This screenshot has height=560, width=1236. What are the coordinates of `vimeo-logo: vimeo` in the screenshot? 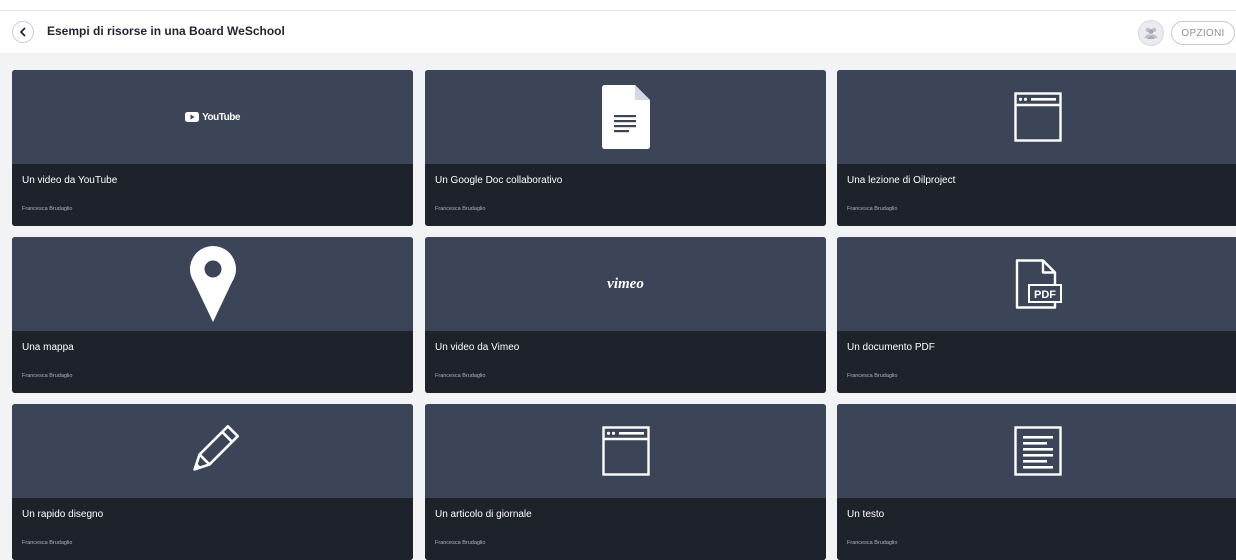 It's located at (625, 283).